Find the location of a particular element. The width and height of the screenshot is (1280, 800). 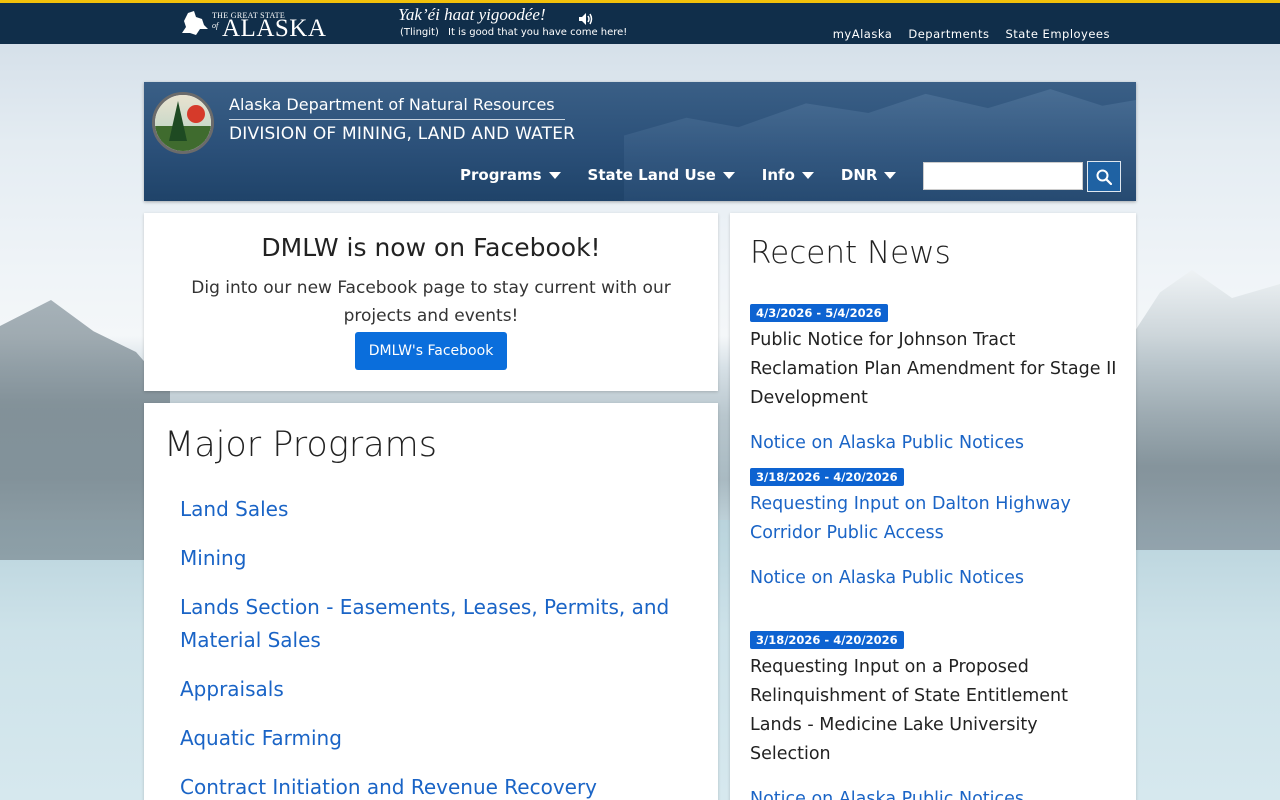

nav-info: Info is located at coordinates (788, 175).